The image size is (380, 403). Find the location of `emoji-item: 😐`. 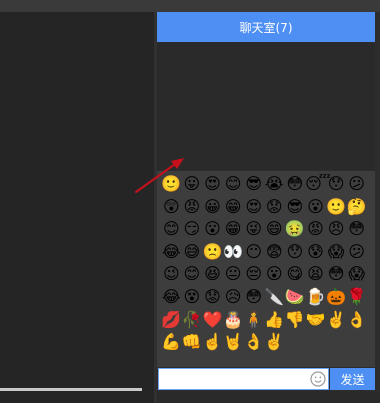

emoji-item: 😐 is located at coordinates (233, 275).